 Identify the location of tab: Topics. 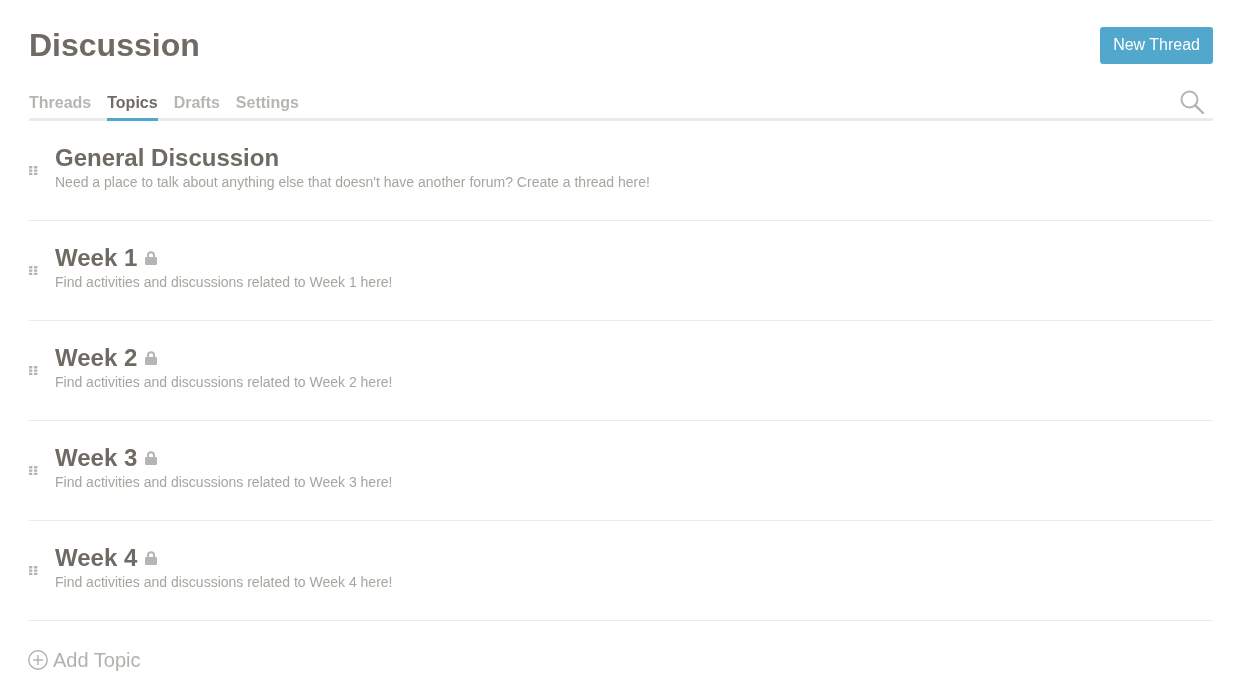
(132, 107).